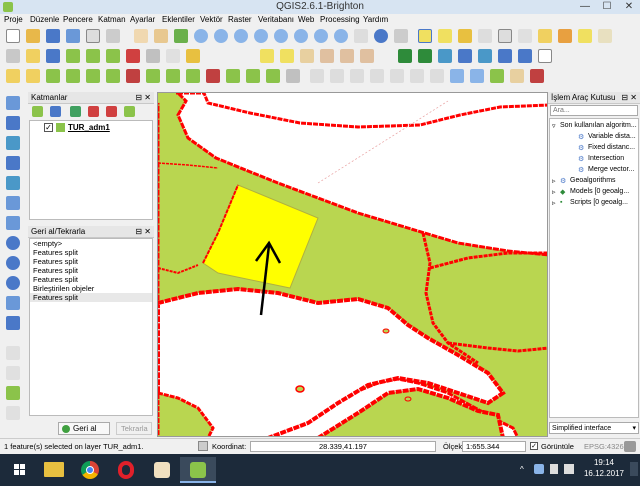  What do you see at coordinates (605, 36) in the screenshot?
I see `text-annotation-icon` at bounding box center [605, 36].